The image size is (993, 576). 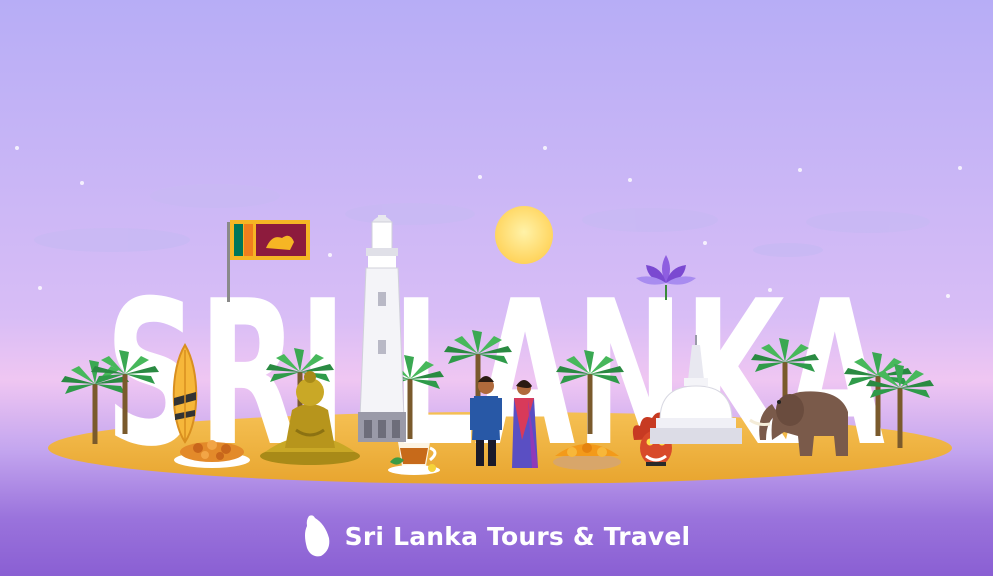 I want to click on sun-icon, so click(x=524, y=235).